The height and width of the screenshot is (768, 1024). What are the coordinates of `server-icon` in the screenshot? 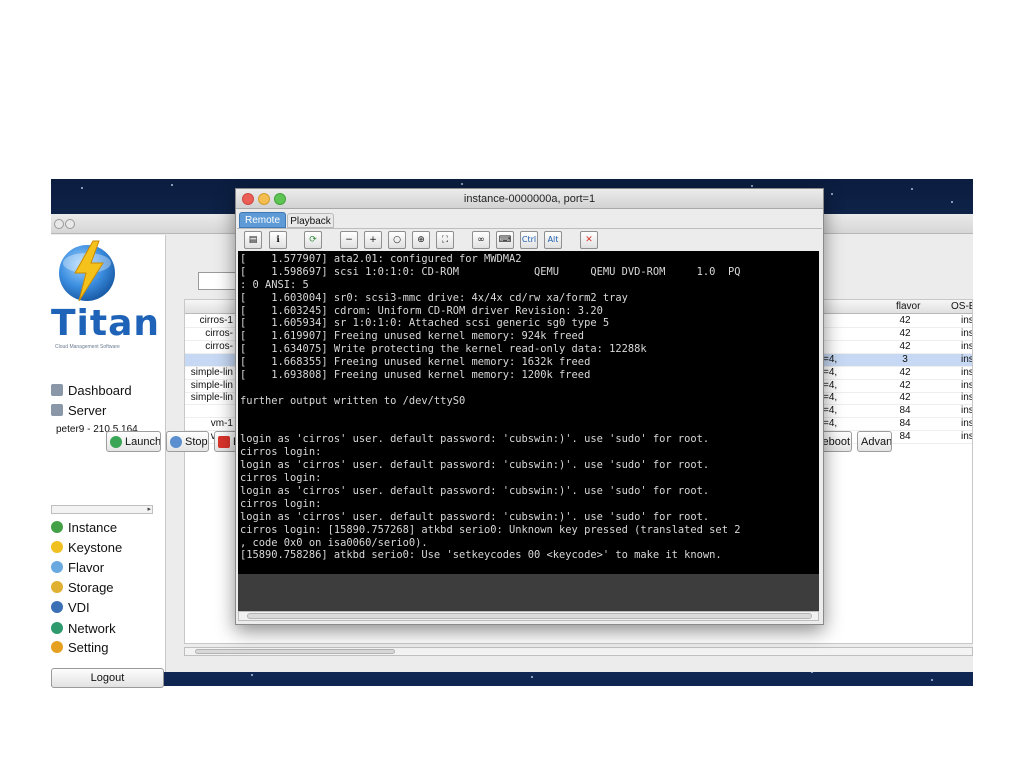 It's located at (57, 410).